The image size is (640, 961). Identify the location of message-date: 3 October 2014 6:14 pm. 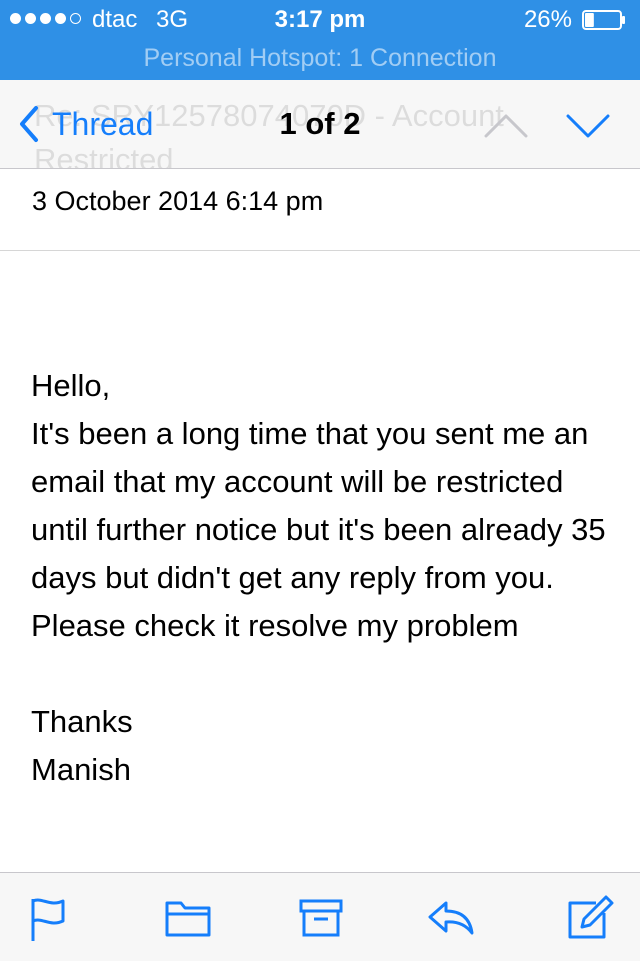
(178, 201).